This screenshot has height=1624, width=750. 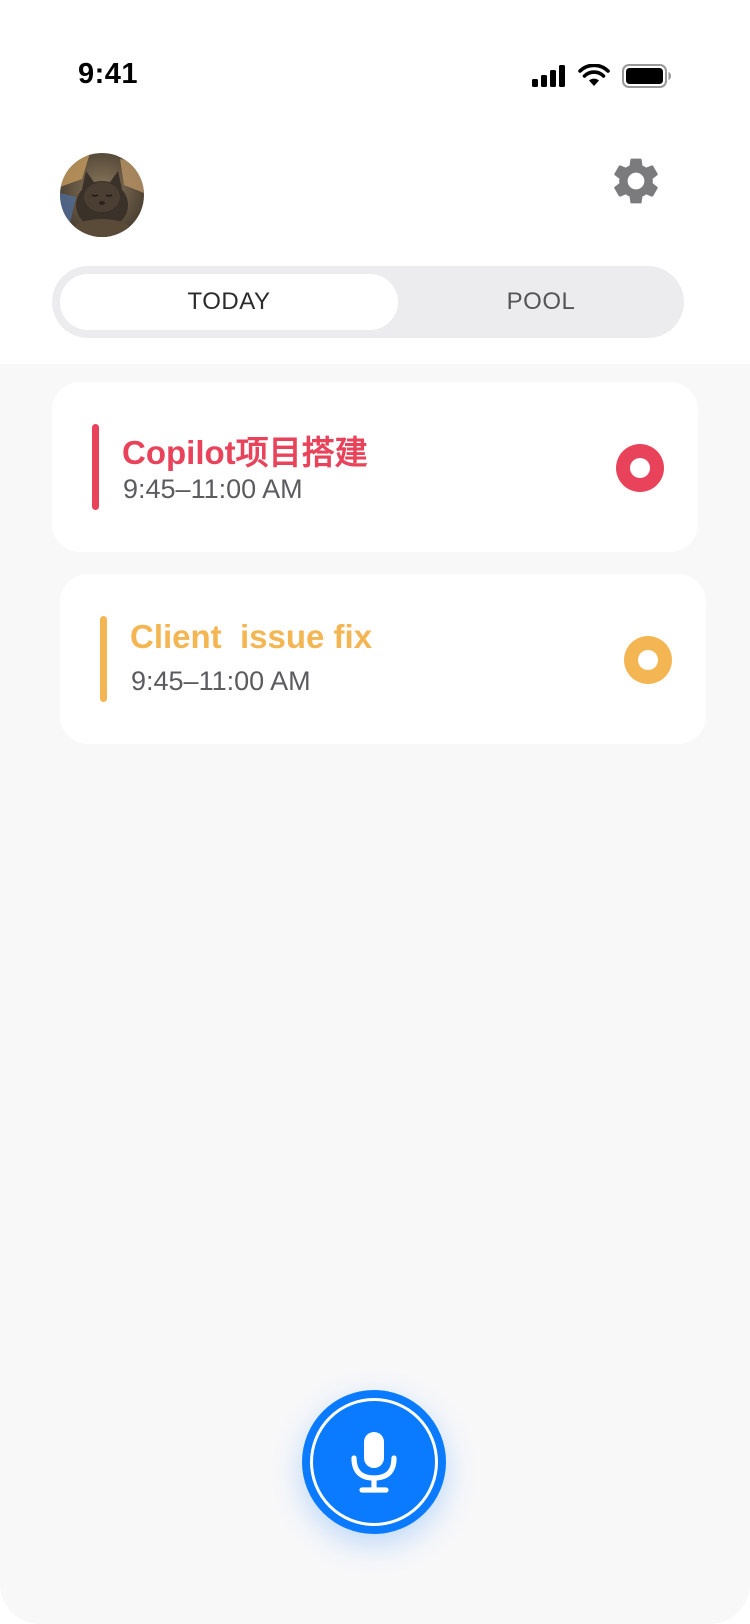 I want to click on gear-icon, so click(x=636, y=181).